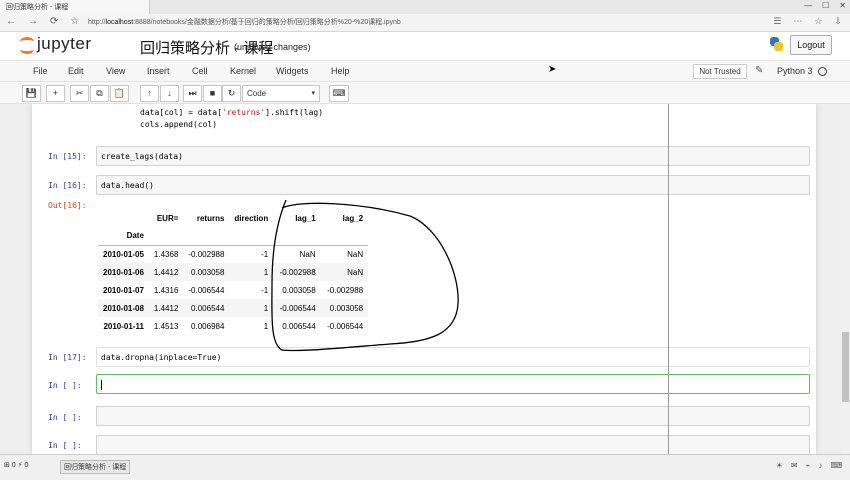 Image resolution: width=850 pixels, height=480 pixels. Describe the element at coordinates (158, 71) in the screenshot. I see `menu-insert: Insert` at that location.